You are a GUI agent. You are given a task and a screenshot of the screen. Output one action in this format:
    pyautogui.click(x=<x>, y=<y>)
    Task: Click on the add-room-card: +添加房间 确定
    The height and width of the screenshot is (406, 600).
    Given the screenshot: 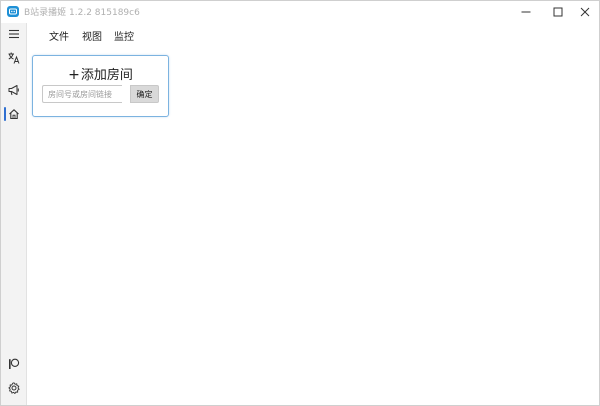 What is the action you would take?
    pyautogui.click(x=100, y=86)
    